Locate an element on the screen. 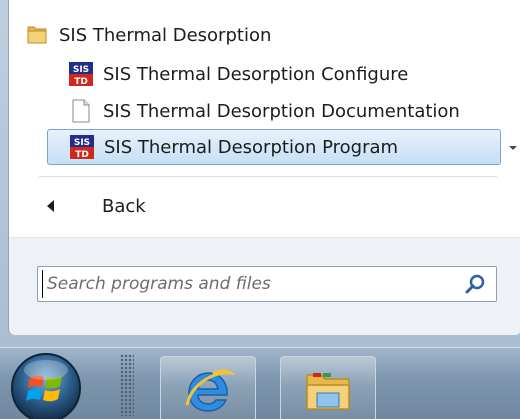 This screenshot has width=520, height=419. program-folder-sis-thermal-desorption: SIS Thermal Desorption is located at coordinates (264, 35).